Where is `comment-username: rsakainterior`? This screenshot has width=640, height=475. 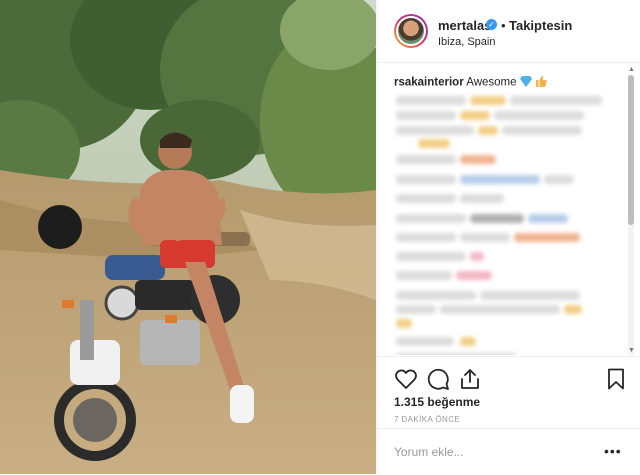 comment-username: rsakainterior is located at coordinates (429, 83).